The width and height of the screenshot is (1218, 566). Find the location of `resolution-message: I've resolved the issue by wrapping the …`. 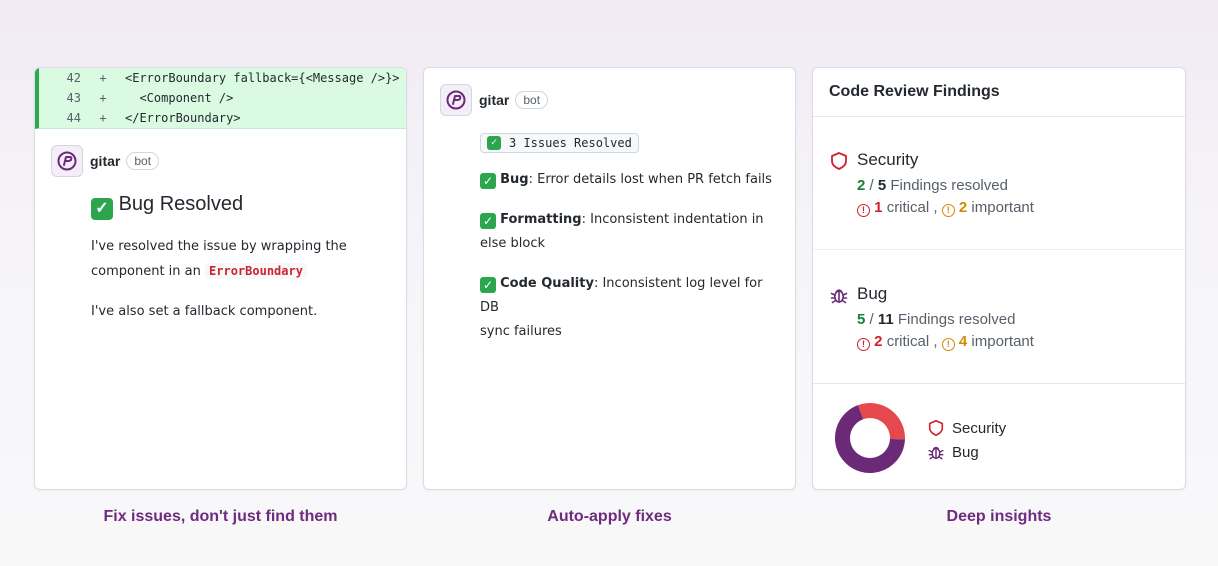

resolution-message: I've resolved the issue by wrapping the … is located at coordinates (241, 279).